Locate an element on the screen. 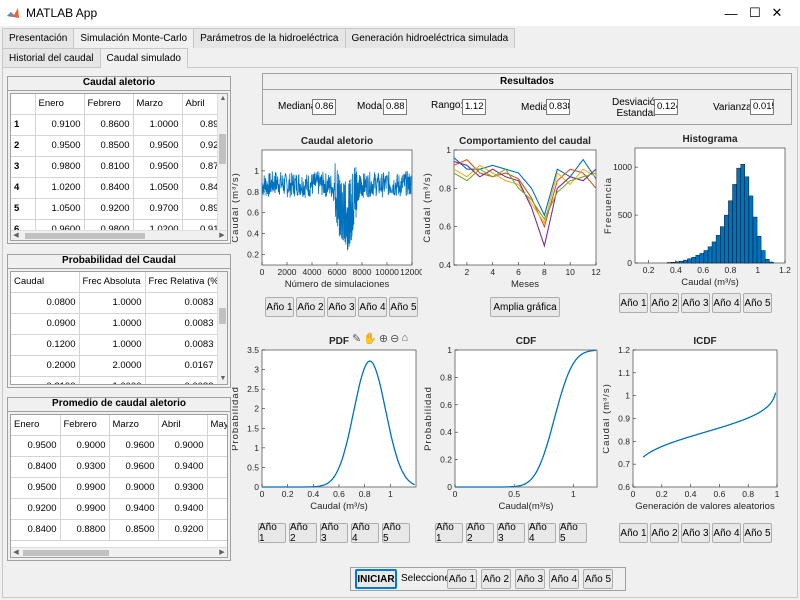  iniciar-button: INICIAR is located at coordinates (376, 579).